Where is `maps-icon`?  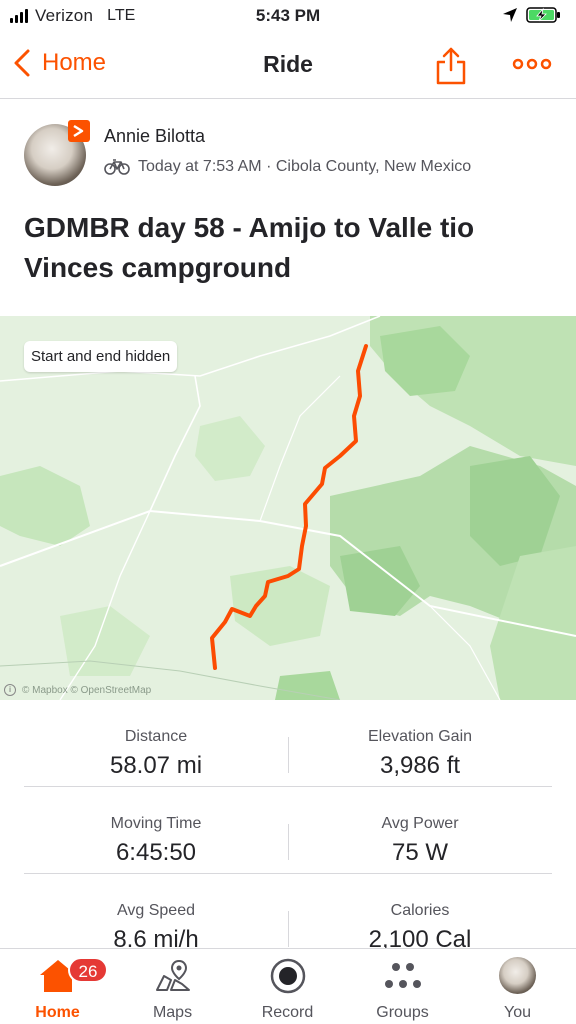 maps-icon is located at coordinates (173, 975).